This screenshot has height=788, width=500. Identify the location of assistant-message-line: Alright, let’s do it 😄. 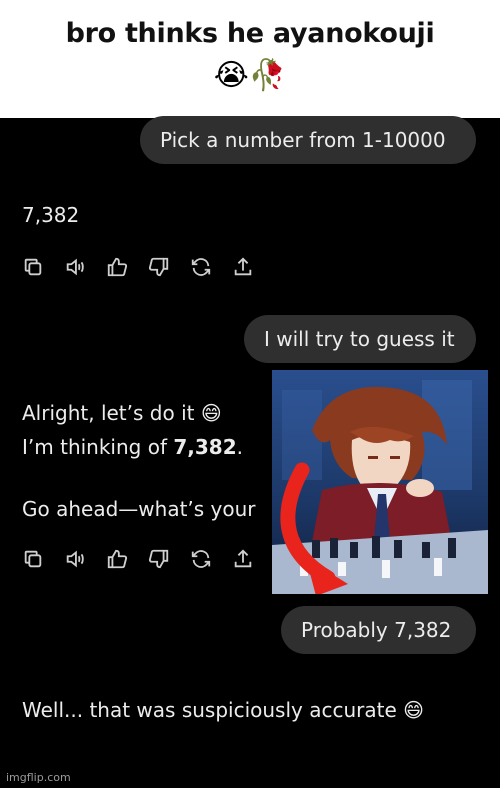
(122, 413).